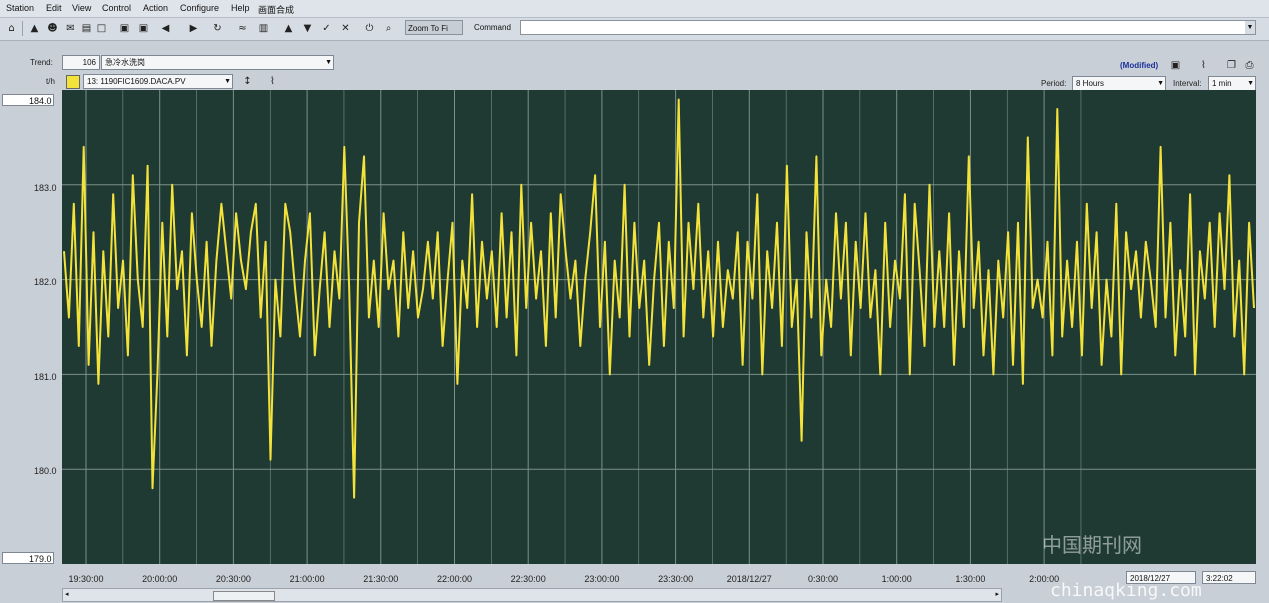 The width and height of the screenshot is (1269, 603). Describe the element at coordinates (244, 596) in the screenshot. I see `scroll-thumb` at that location.